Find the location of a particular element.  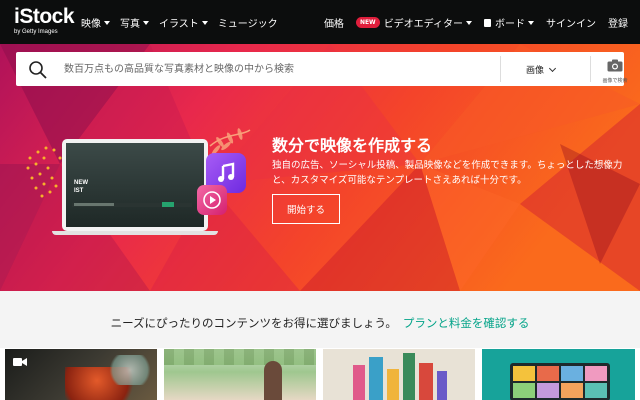

tile-photo is located at coordinates (240, 374).